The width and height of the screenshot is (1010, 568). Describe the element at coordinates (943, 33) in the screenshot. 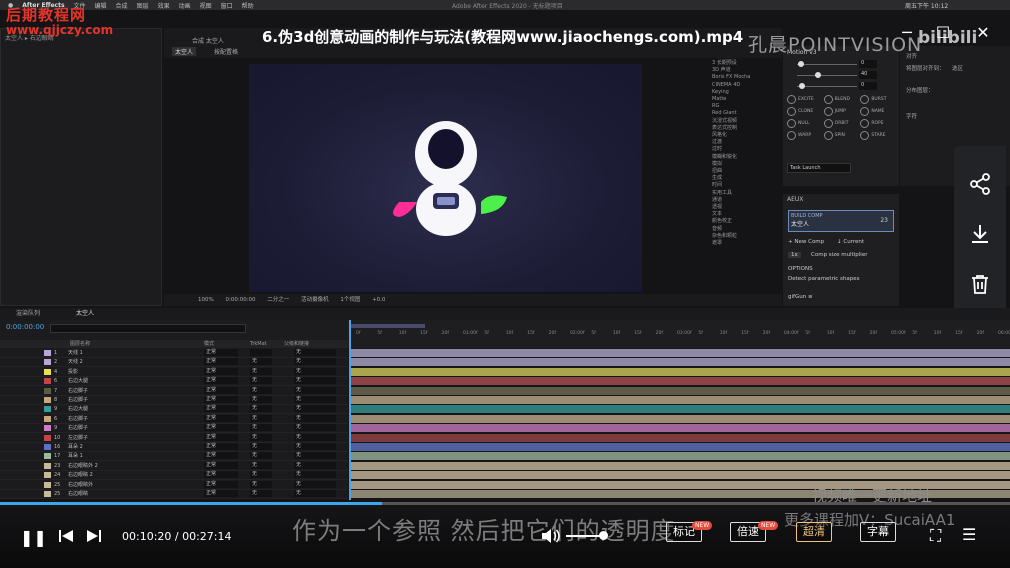

I see `fullscreen-window-icon: ☐` at that location.